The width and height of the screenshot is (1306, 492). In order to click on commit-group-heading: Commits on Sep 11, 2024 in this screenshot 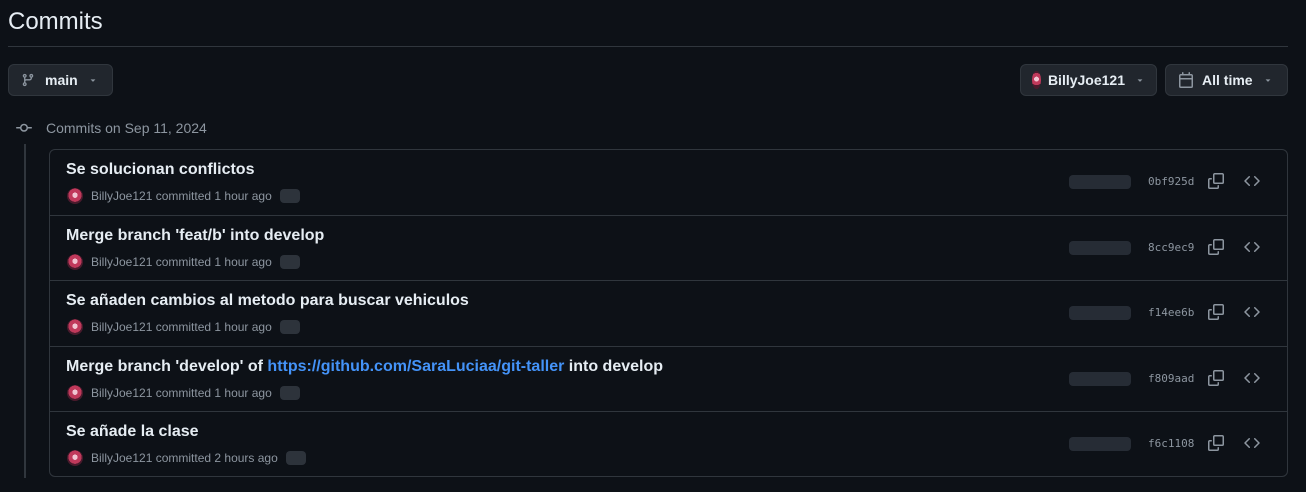, I will do `click(111, 128)`.